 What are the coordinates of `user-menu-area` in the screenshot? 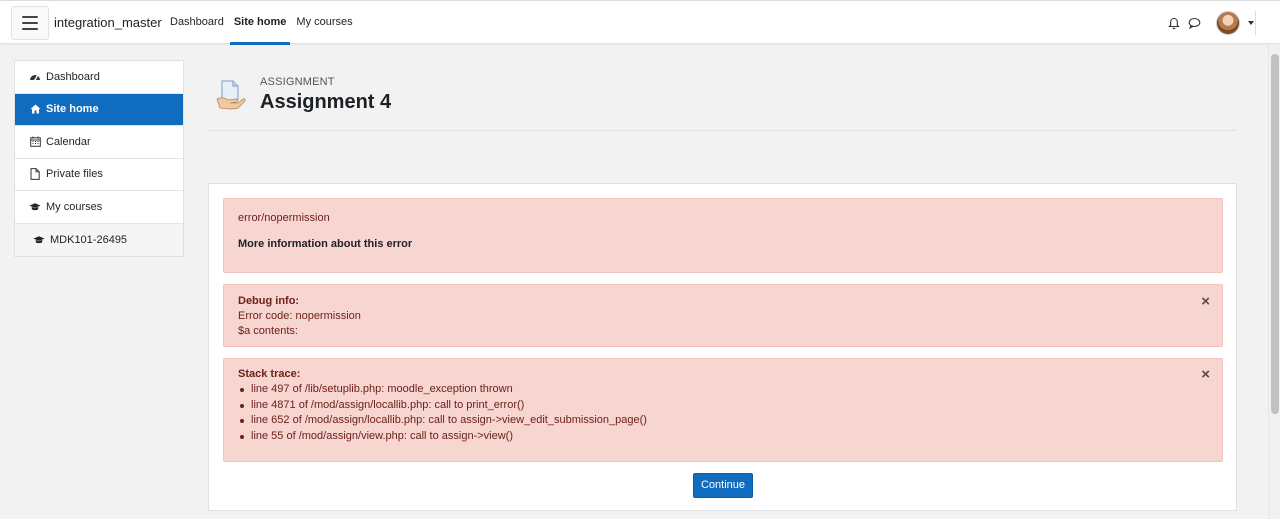 It's located at (1211, 23).